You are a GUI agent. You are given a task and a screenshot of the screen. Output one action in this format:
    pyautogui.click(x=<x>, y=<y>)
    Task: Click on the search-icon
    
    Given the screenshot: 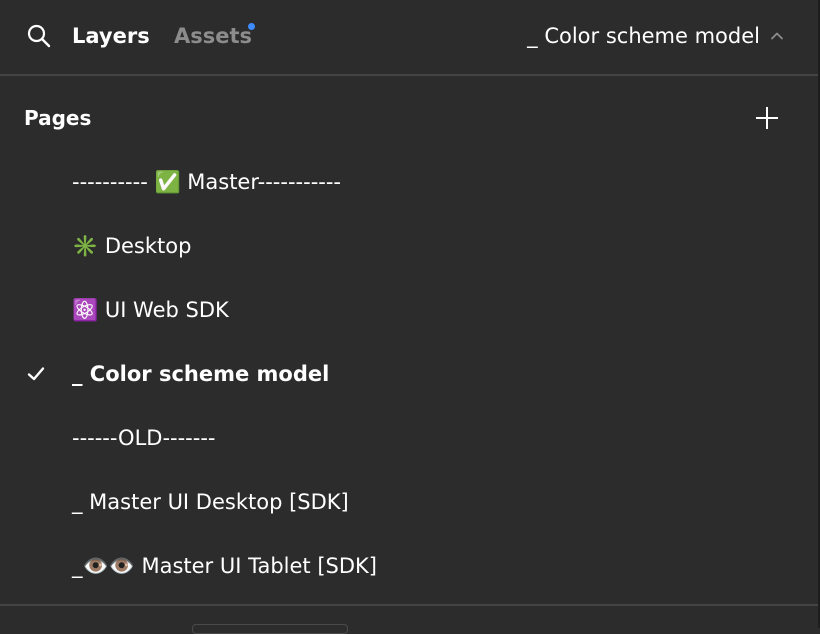 What is the action you would take?
    pyautogui.click(x=39, y=36)
    